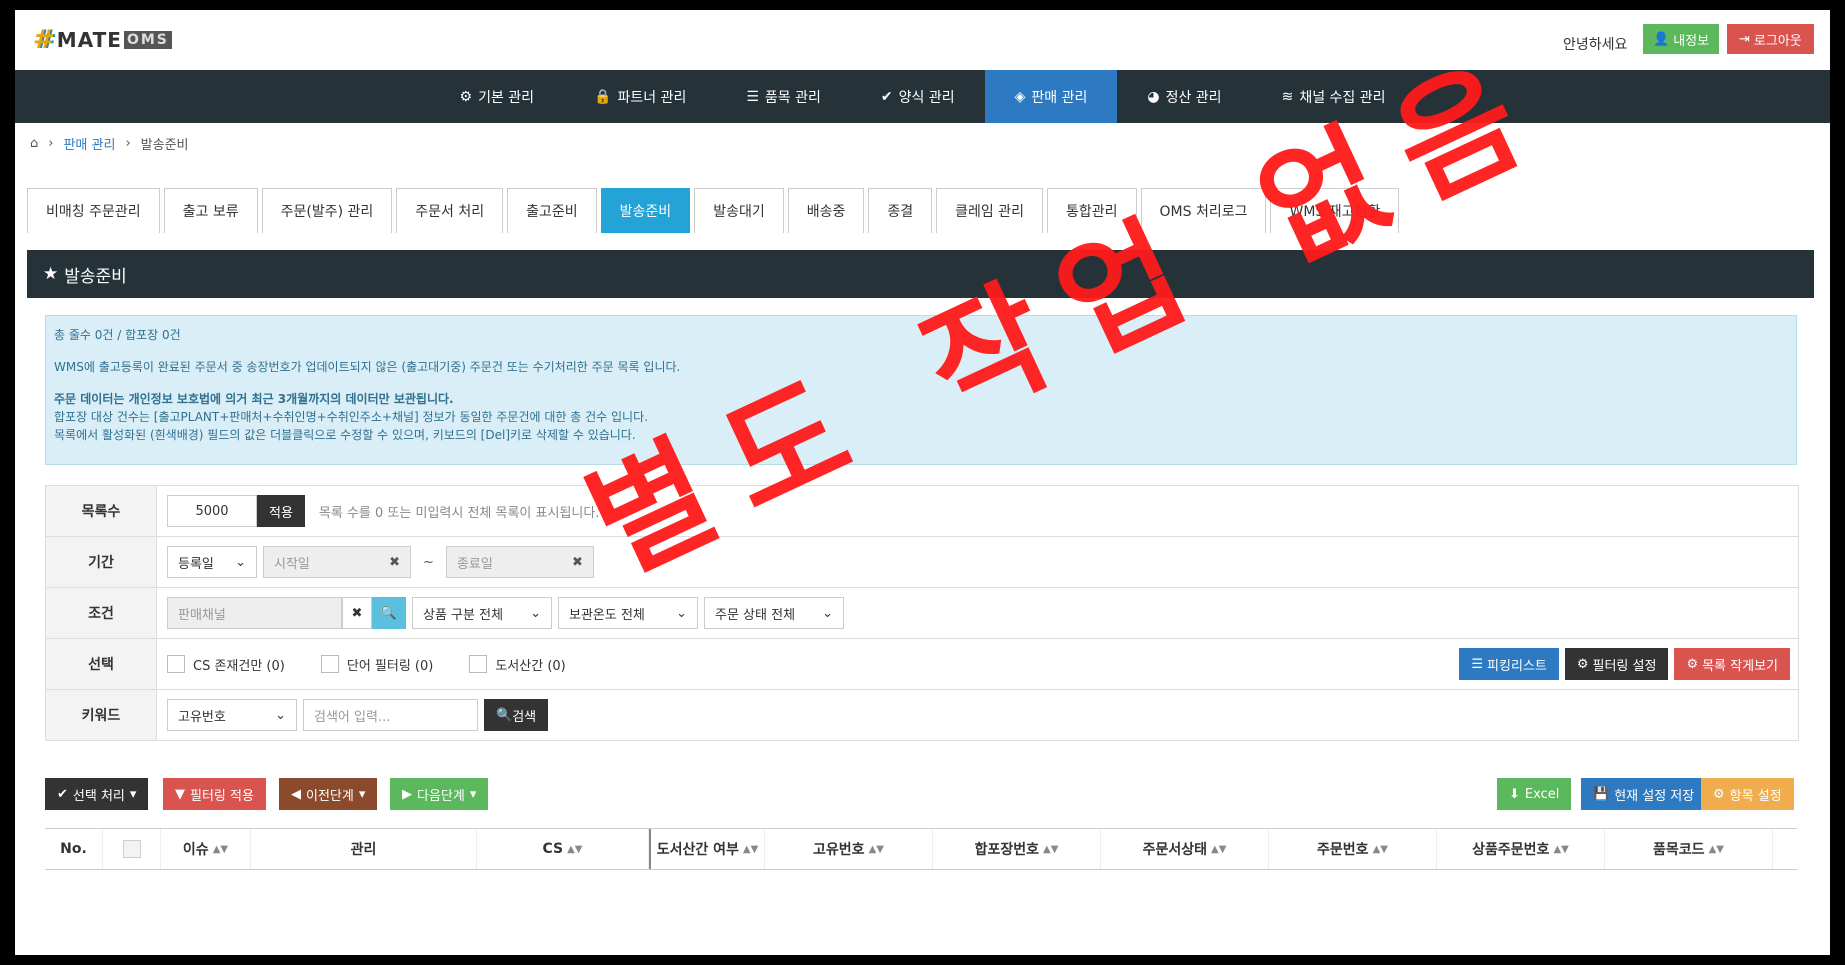 The width and height of the screenshot is (1845, 965). I want to click on nav-item-settlement: ◕ 정산 관리, so click(1184, 96).